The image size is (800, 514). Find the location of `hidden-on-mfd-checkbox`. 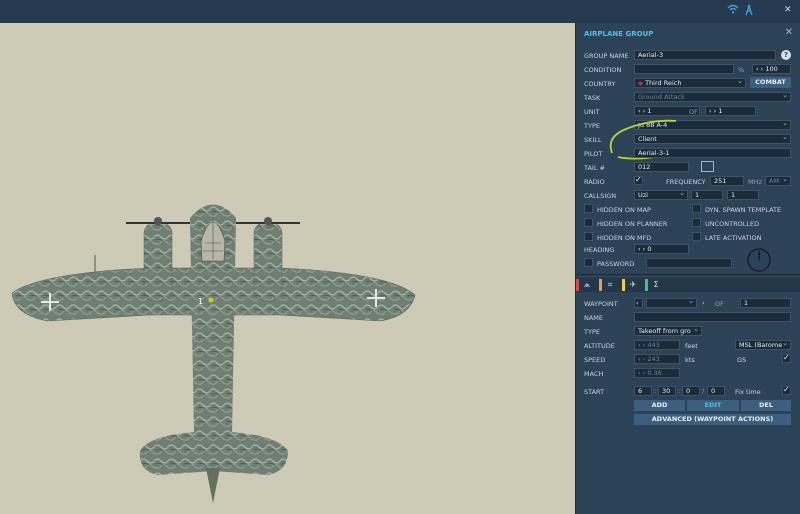

hidden-on-mfd-checkbox is located at coordinates (588, 236).